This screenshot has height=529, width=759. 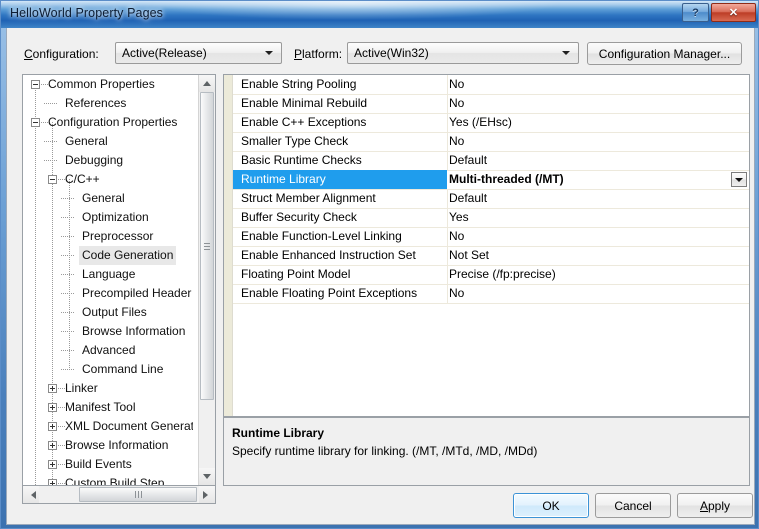 What do you see at coordinates (733, 12) in the screenshot?
I see `close-button: ✕` at bounding box center [733, 12].